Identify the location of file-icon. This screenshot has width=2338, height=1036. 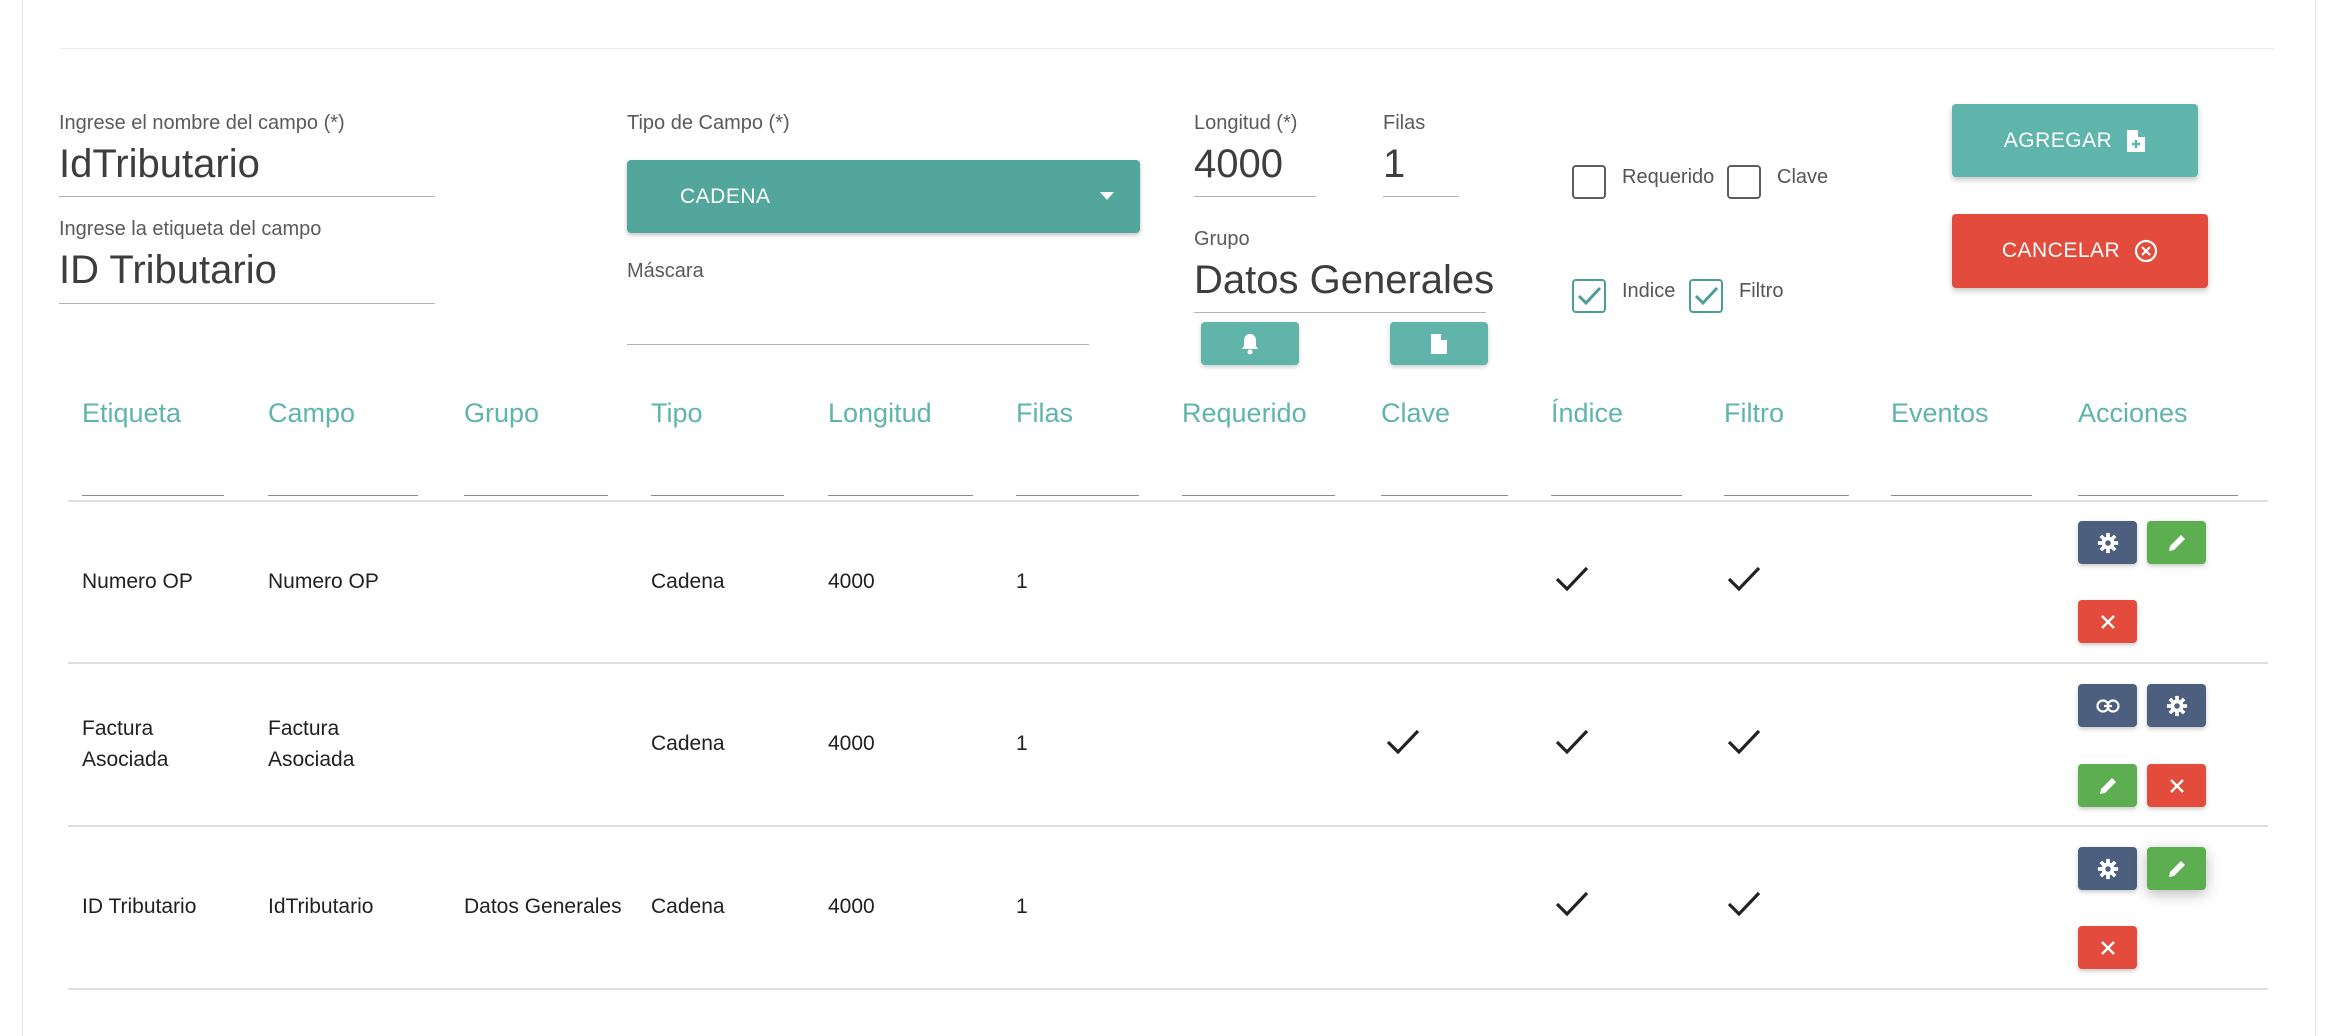
(1439, 343).